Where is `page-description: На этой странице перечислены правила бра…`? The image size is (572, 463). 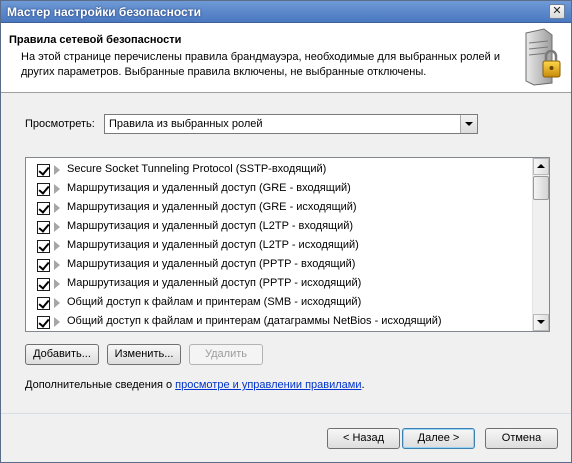 page-description: На этой странице перечислены правила бра… is located at coordinates (260, 64).